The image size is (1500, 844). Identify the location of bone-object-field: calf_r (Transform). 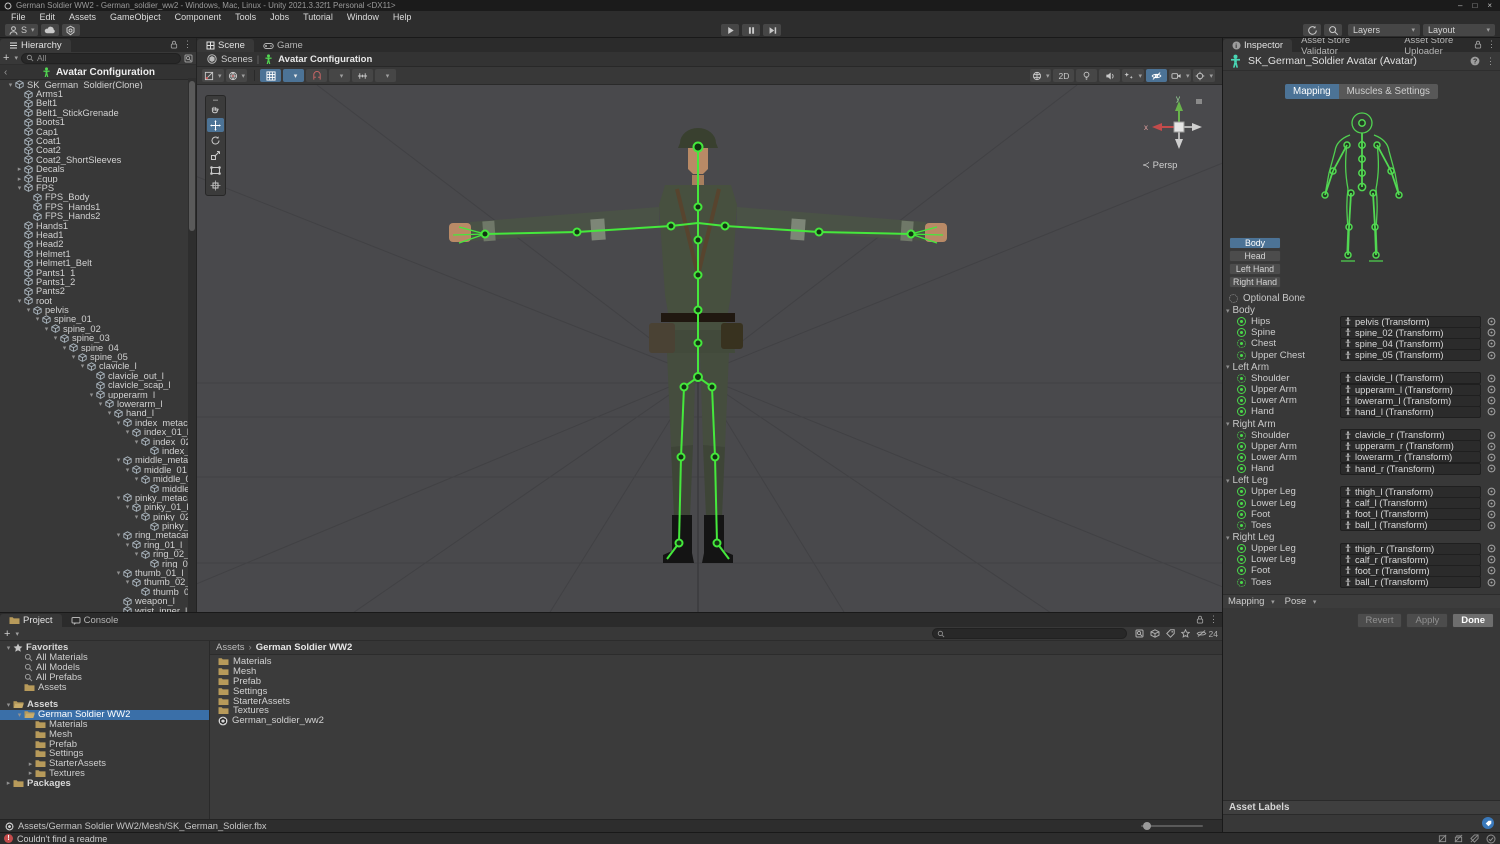
(1410, 559).